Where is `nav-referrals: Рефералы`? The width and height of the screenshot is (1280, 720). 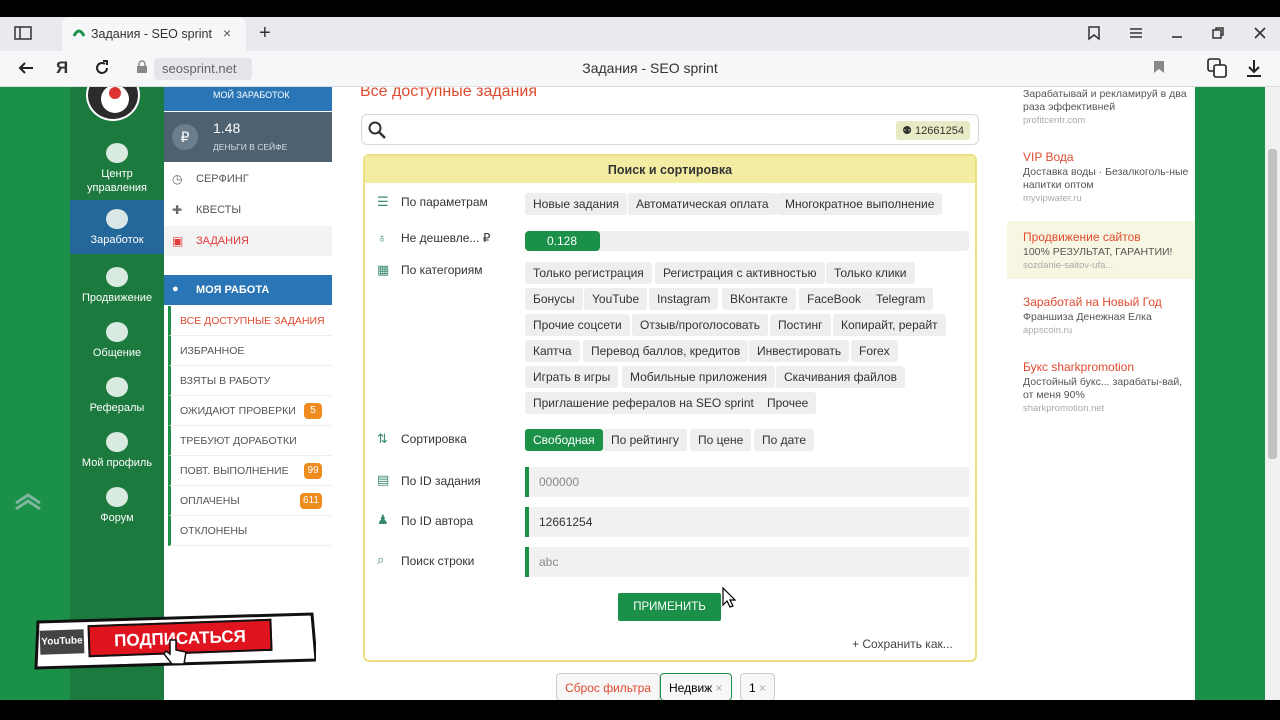 nav-referrals: Рефералы is located at coordinates (117, 398).